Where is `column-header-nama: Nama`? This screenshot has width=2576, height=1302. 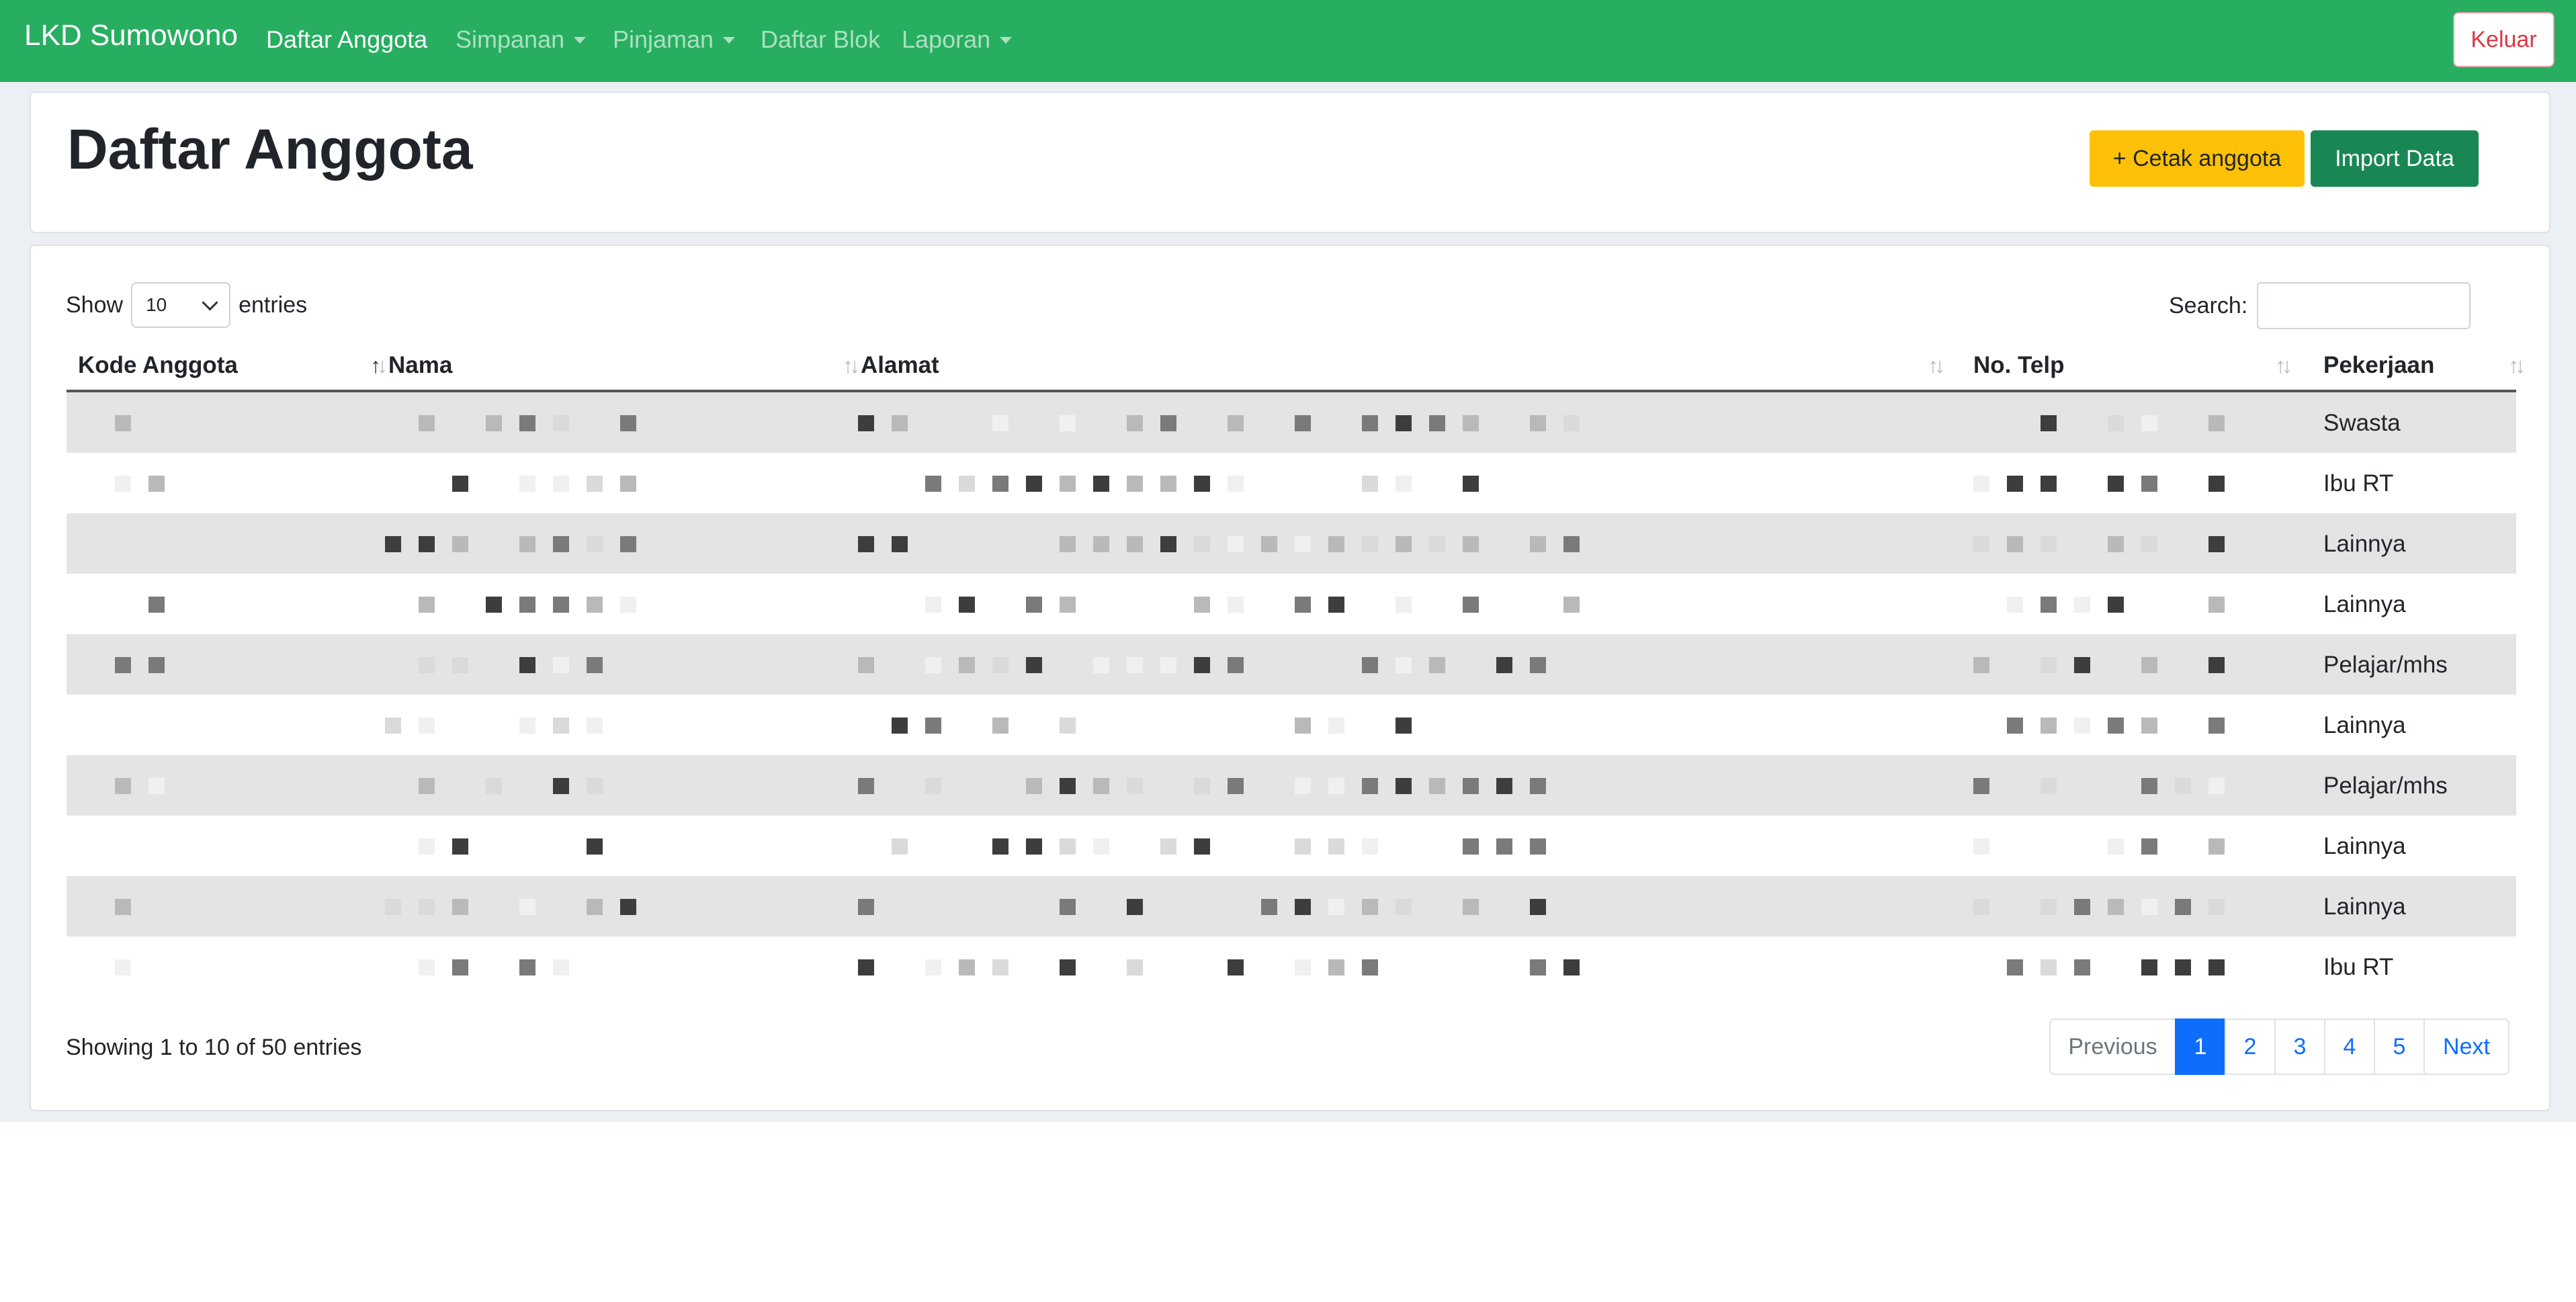
column-header-nama: Nama is located at coordinates (420, 365).